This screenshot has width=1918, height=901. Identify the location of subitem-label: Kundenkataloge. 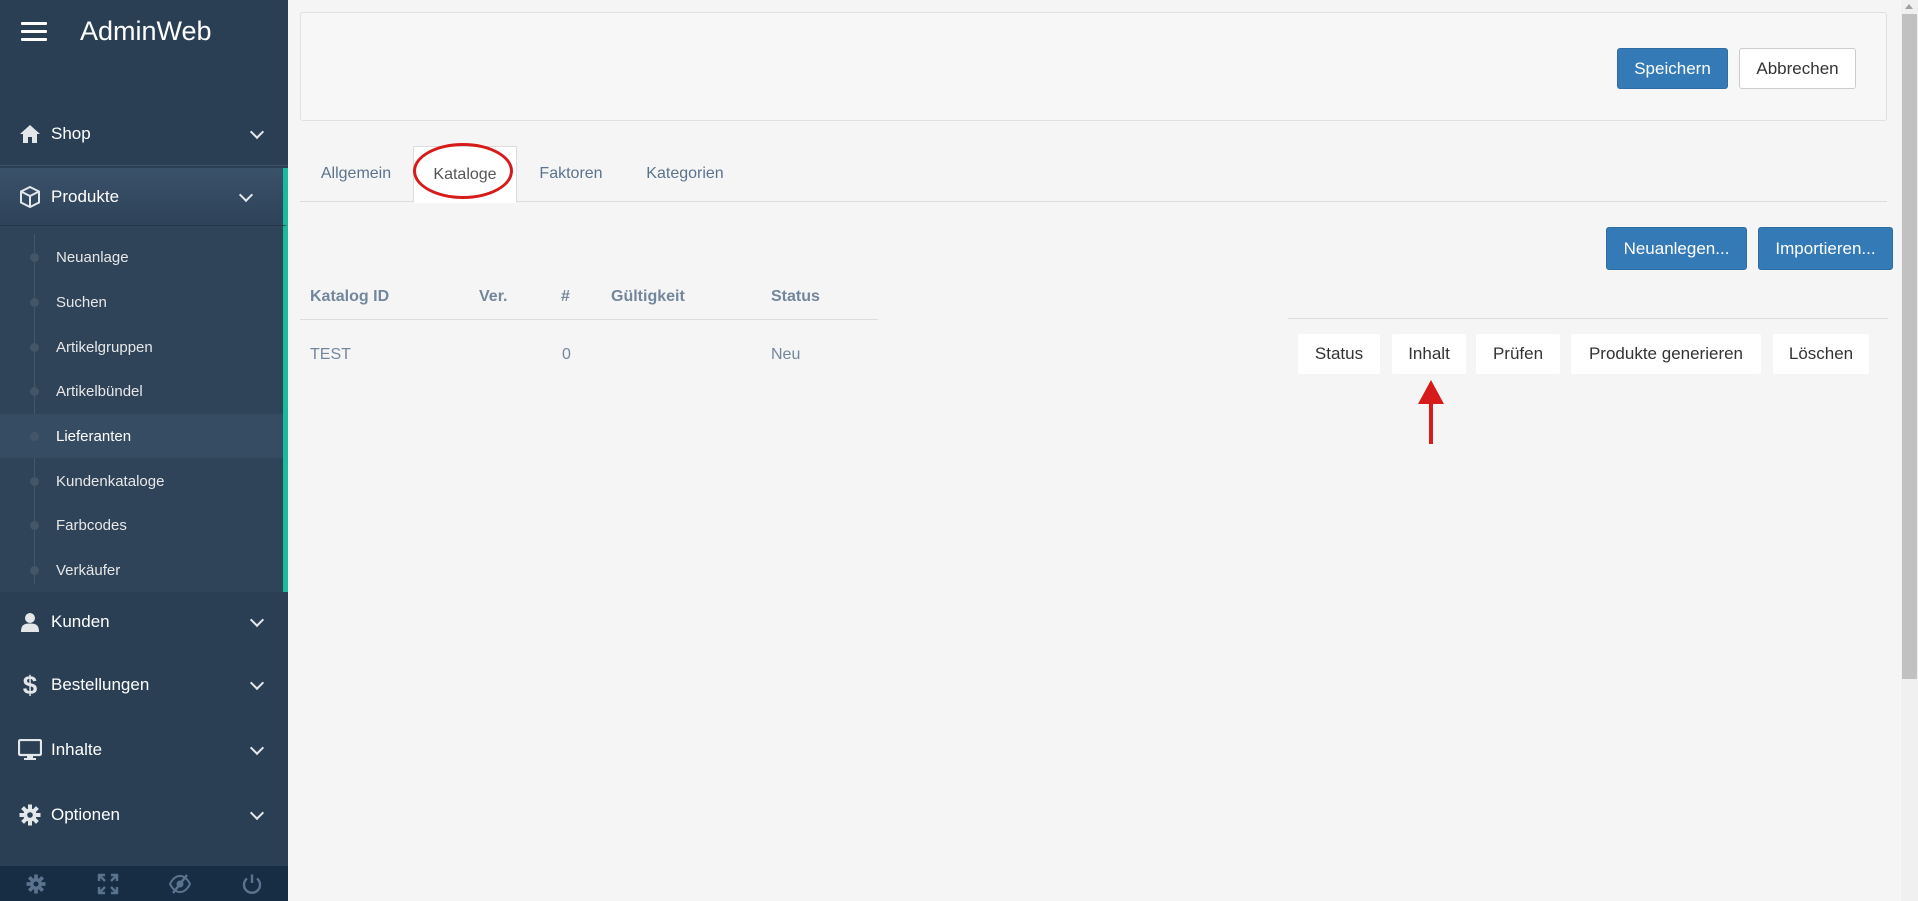
(110, 481).